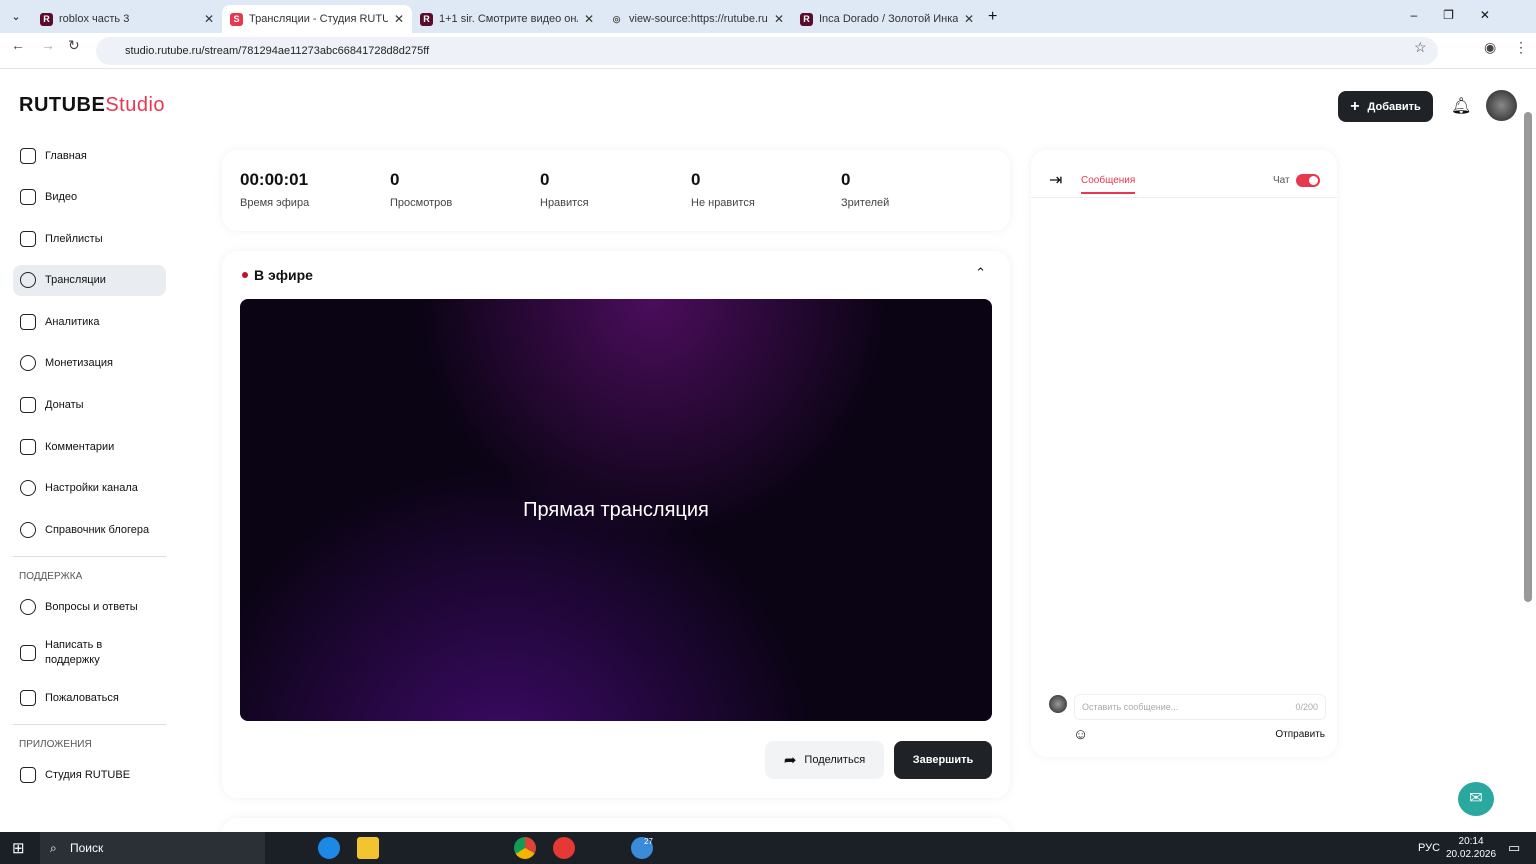 The width and height of the screenshot is (1536, 864). I want to click on send-button: Отправить, so click(1300, 734).